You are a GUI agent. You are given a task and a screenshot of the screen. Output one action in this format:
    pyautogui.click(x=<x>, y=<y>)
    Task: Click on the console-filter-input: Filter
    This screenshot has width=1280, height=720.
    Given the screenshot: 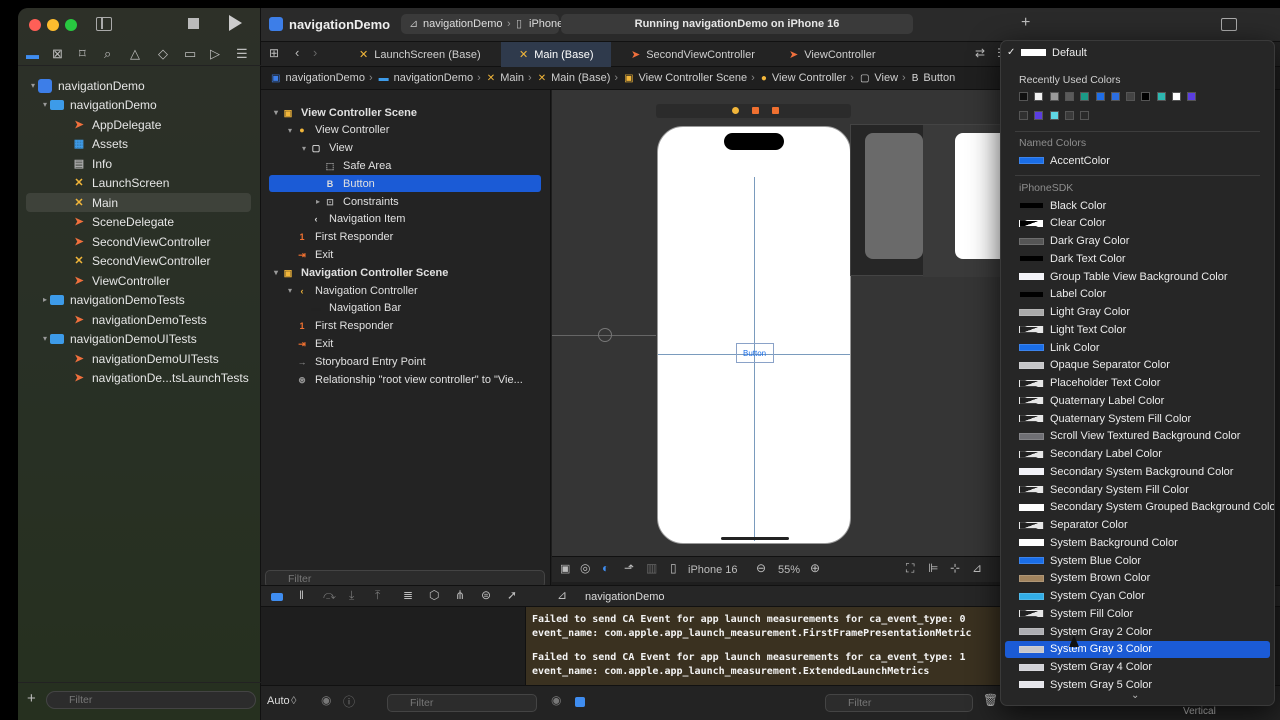 What is the action you would take?
    pyautogui.click(x=899, y=703)
    